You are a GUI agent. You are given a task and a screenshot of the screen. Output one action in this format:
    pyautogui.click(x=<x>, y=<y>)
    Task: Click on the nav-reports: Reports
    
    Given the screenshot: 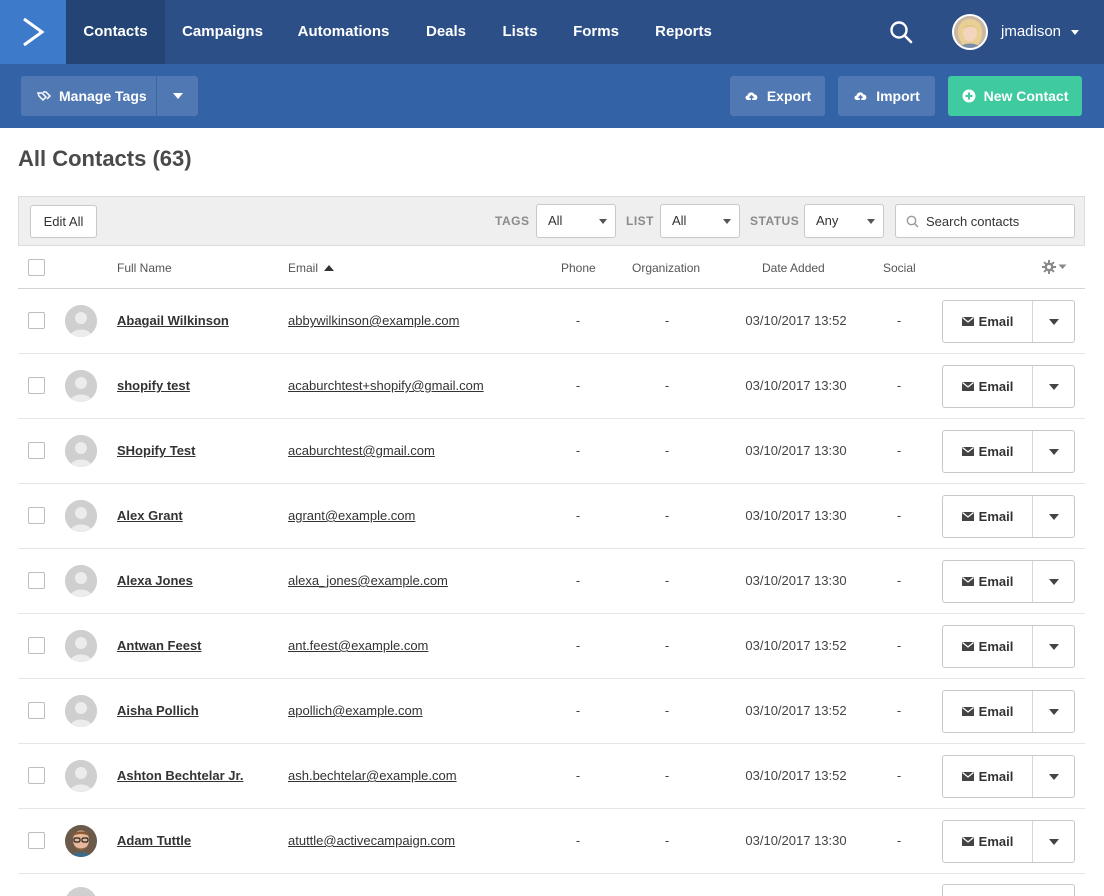 What is the action you would take?
    pyautogui.click(x=683, y=32)
    